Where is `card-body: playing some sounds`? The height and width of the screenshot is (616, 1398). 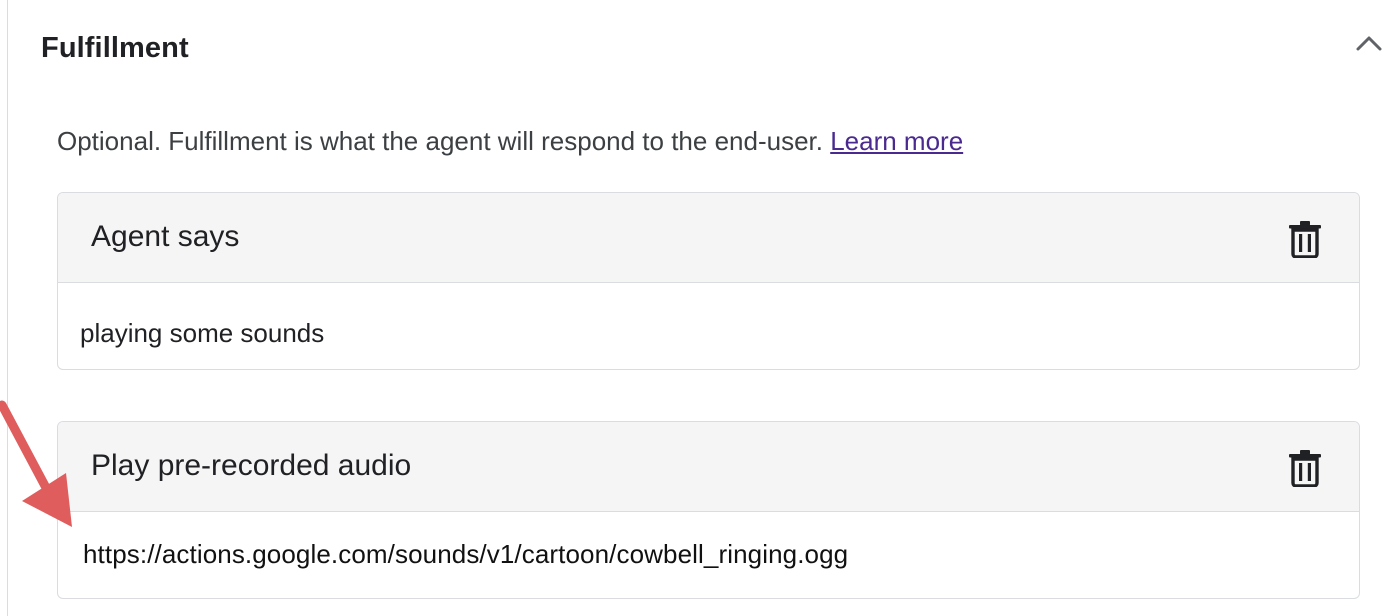
card-body: playing some sounds is located at coordinates (708, 326).